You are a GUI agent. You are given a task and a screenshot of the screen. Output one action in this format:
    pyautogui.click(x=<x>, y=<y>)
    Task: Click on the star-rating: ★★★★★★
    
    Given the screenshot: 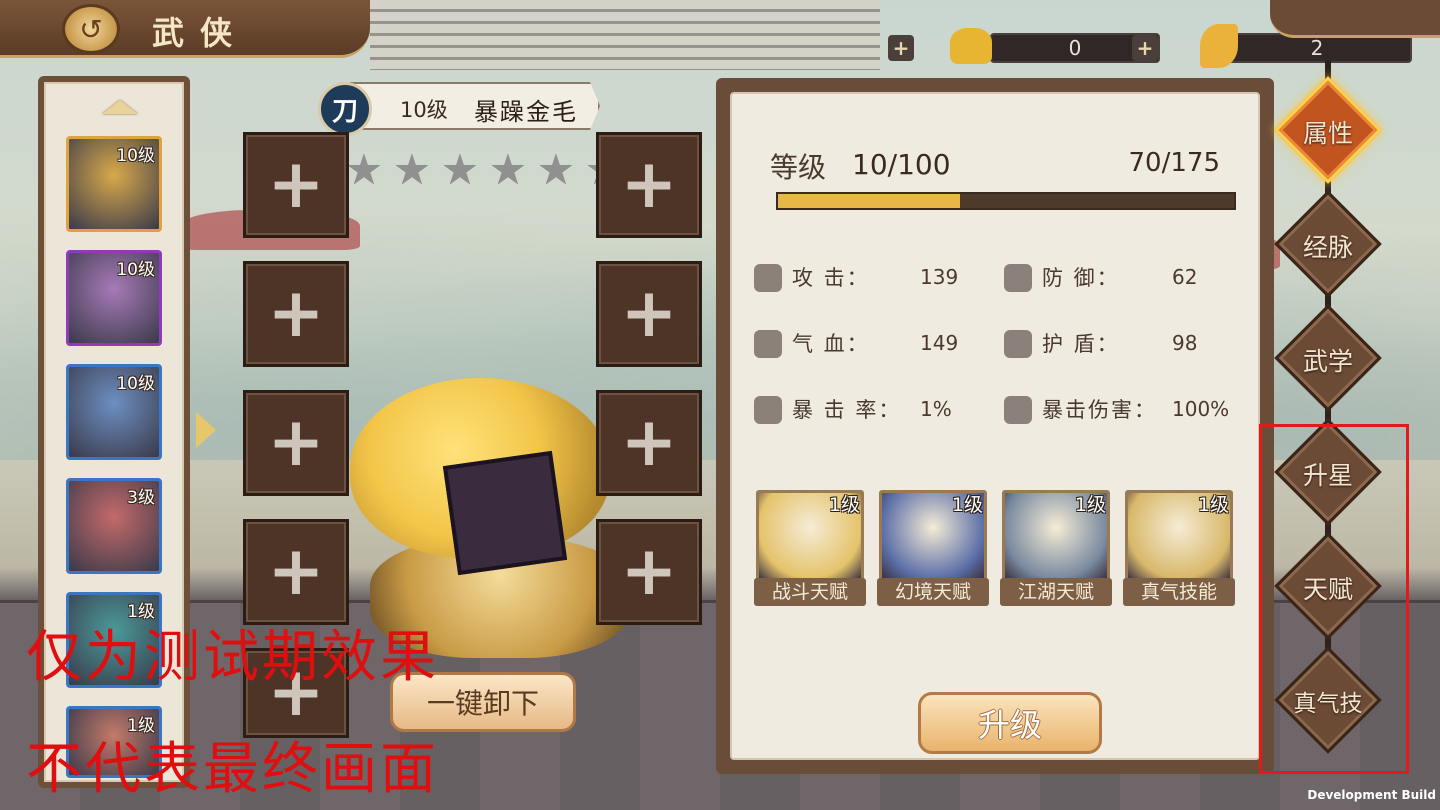 What is the action you would take?
    pyautogui.click(x=484, y=170)
    